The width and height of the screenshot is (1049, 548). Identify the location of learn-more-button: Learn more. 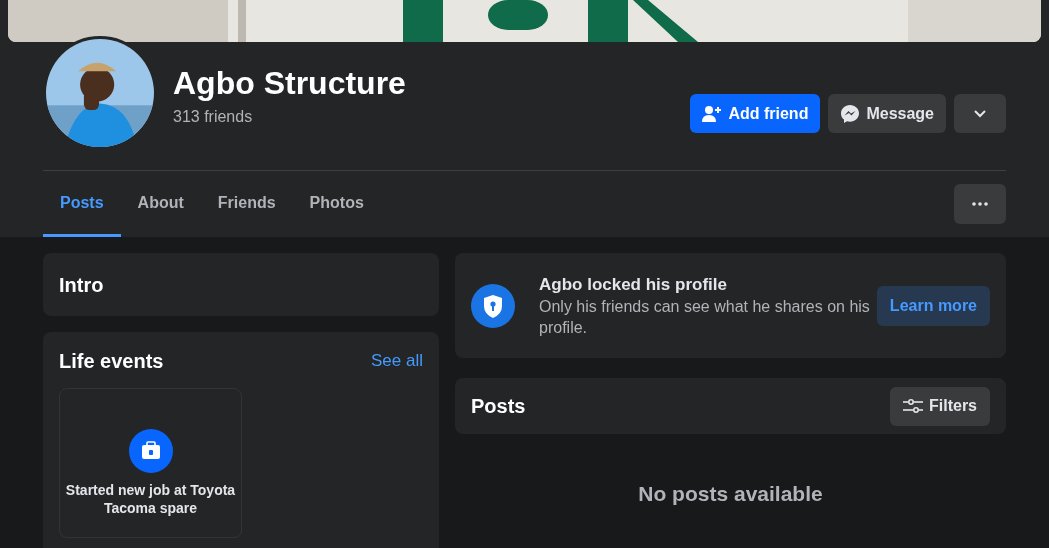
(933, 305).